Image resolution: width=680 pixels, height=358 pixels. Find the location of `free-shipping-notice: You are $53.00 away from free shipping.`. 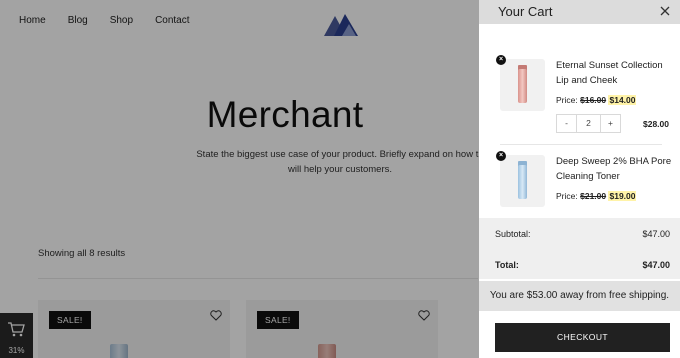

free-shipping-notice: You are $53.00 away from free shipping. is located at coordinates (579, 296).